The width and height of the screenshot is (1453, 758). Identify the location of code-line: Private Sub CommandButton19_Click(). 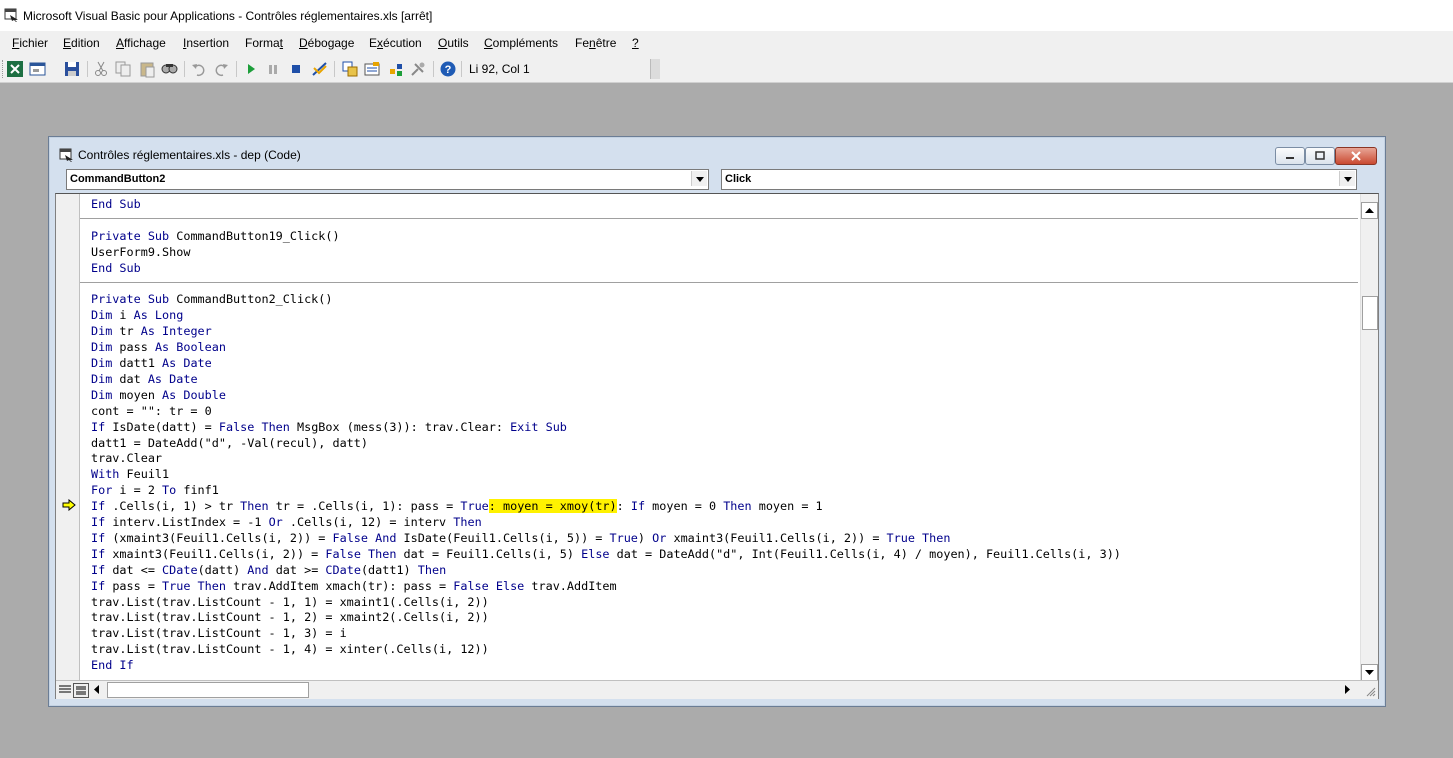
(215, 236).